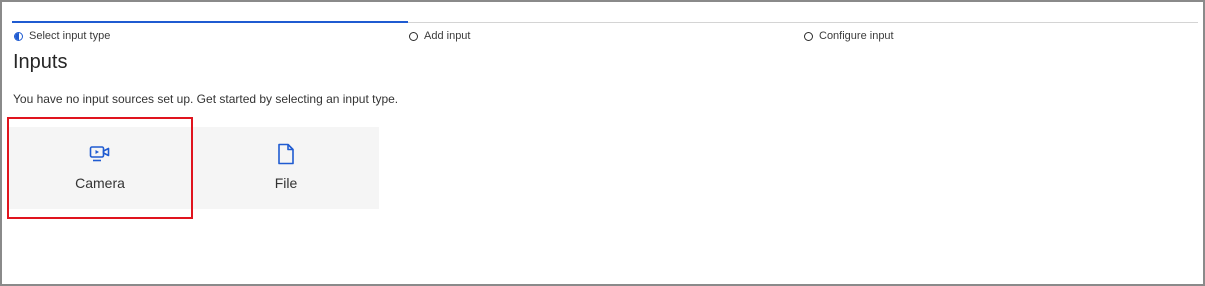  Describe the element at coordinates (18, 36) in the screenshot. I see `step-in-progress-icon` at that location.